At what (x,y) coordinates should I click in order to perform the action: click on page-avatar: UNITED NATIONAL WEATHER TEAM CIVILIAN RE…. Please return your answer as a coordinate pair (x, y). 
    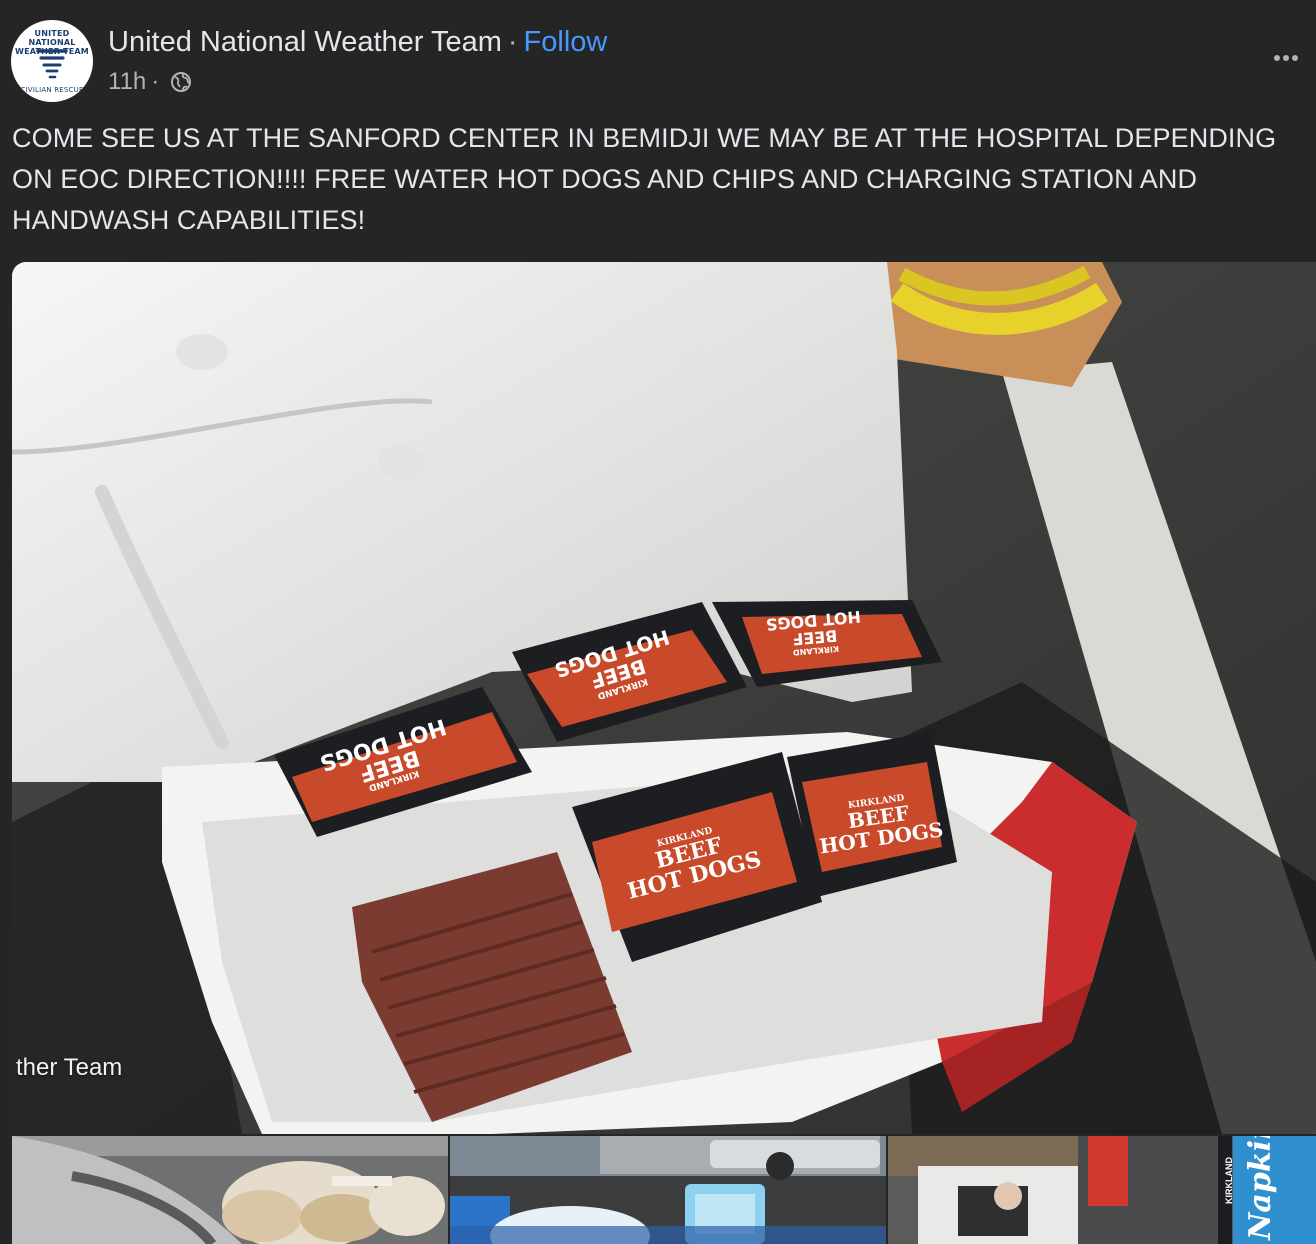
    Looking at the image, I should click on (52, 61).